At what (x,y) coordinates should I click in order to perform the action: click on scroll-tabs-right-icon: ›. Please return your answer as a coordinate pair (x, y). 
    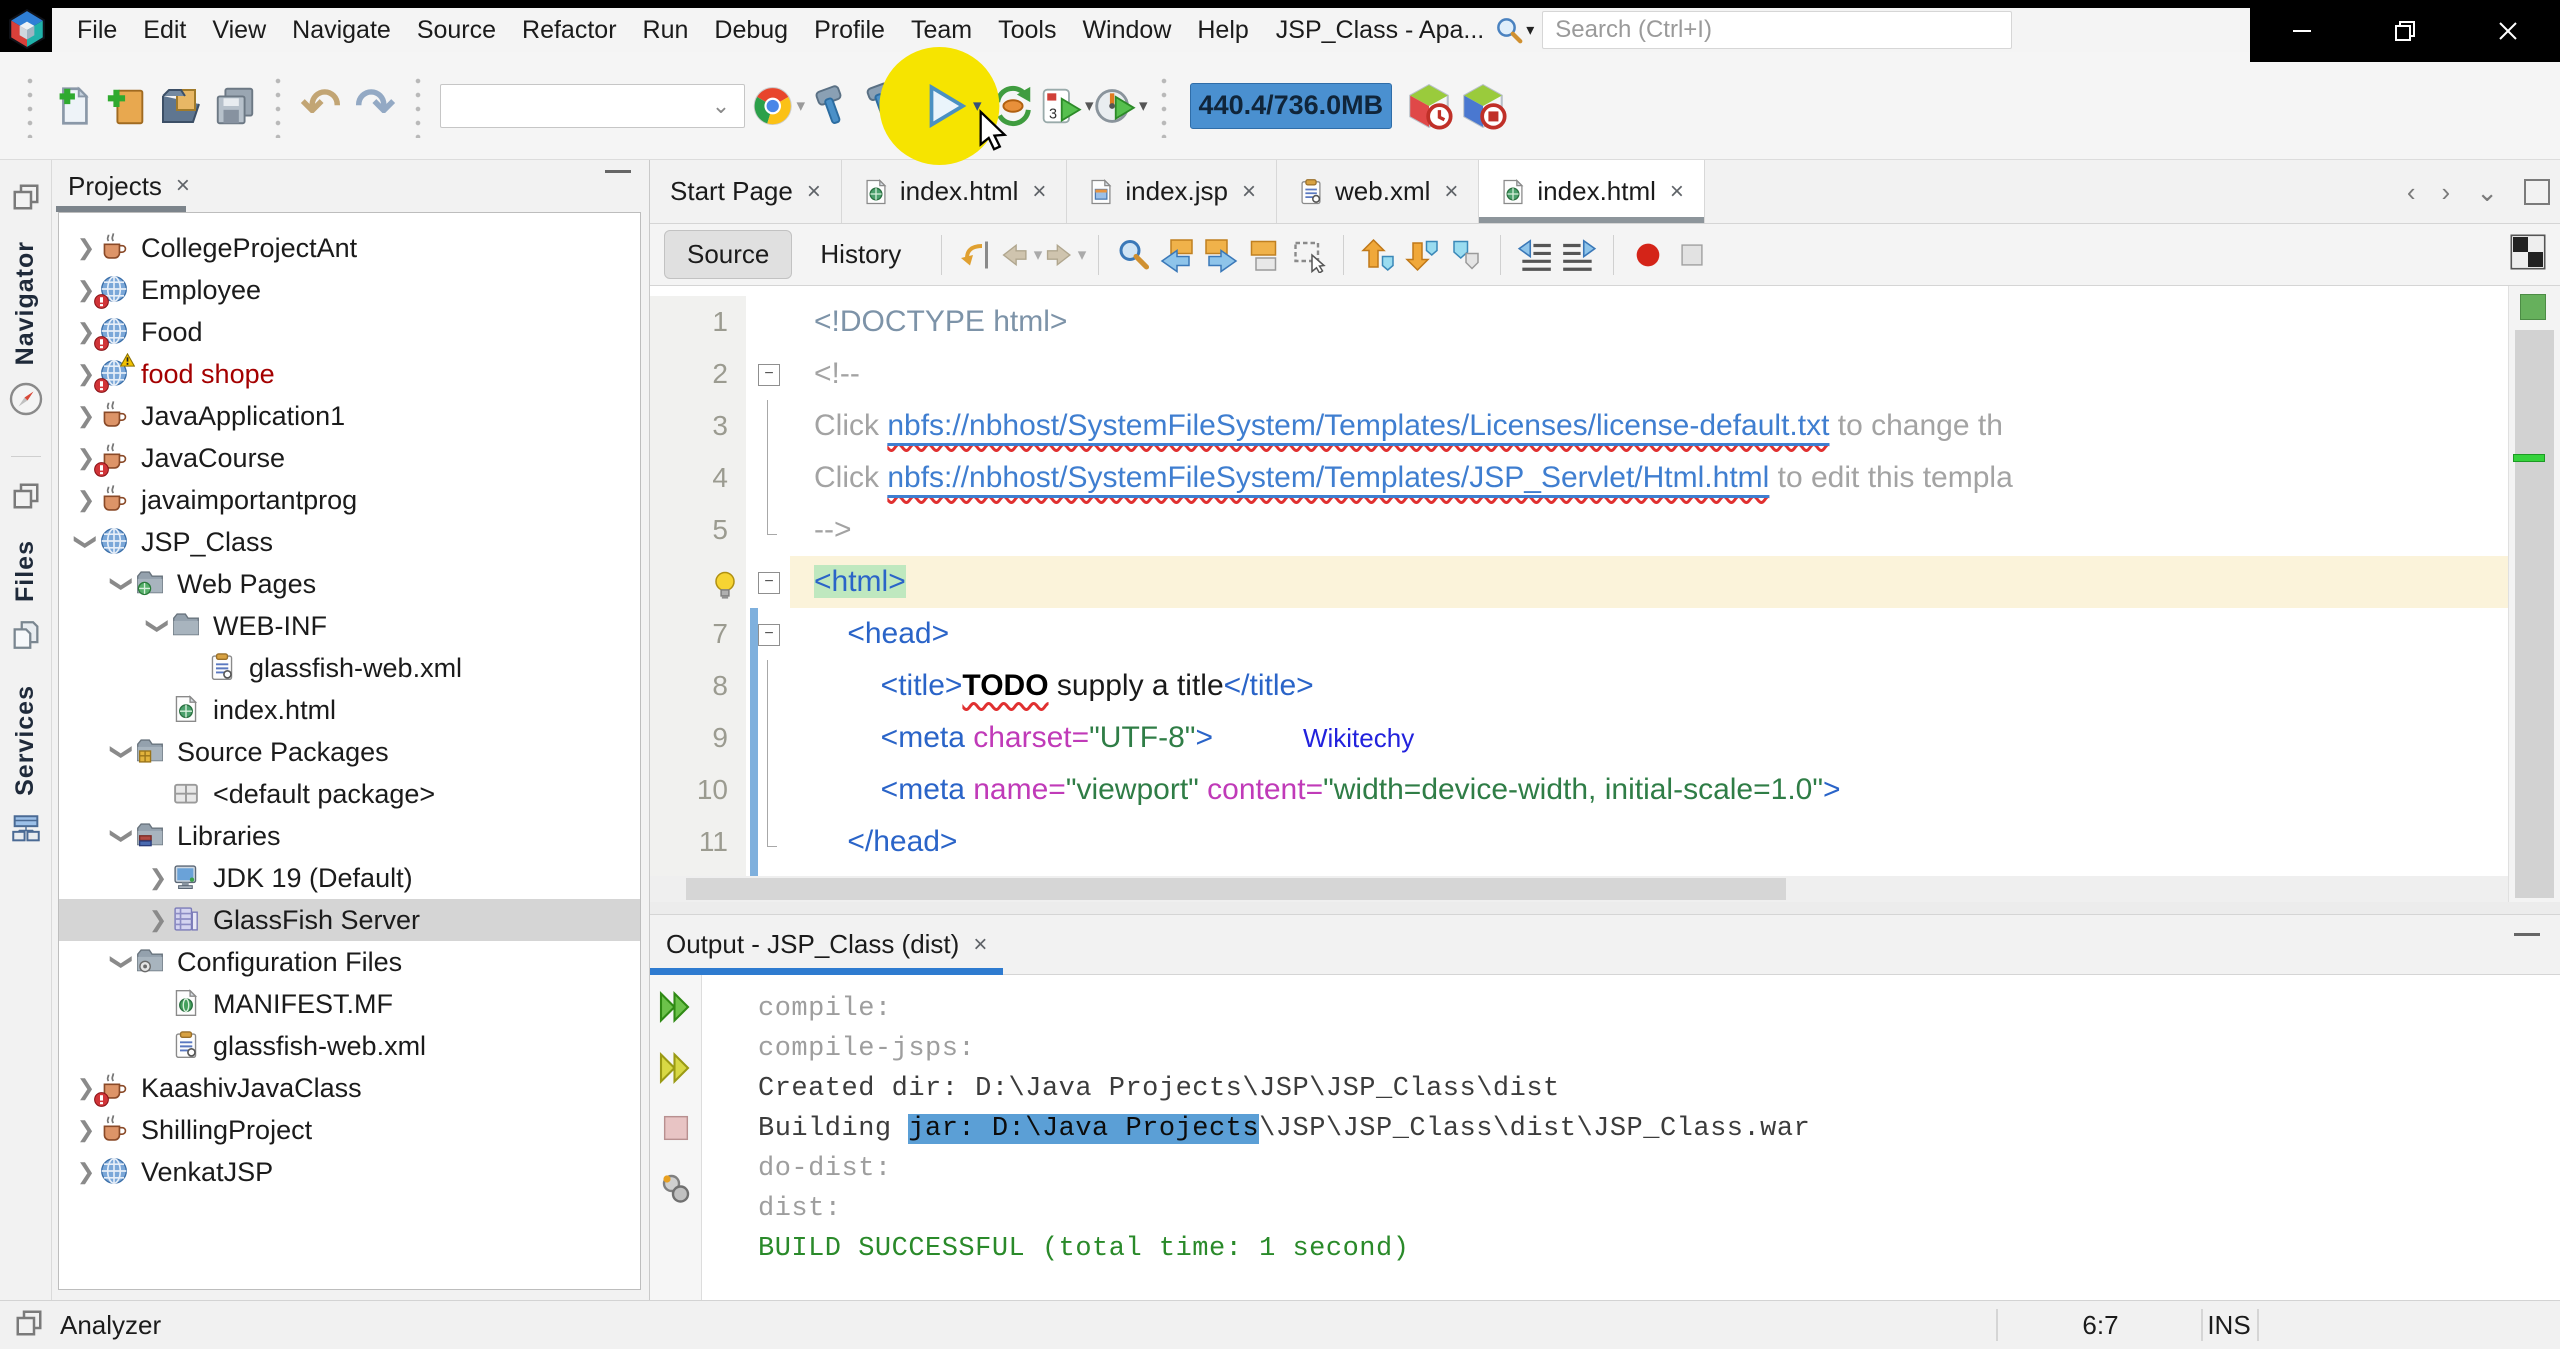
    Looking at the image, I should click on (2446, 192).